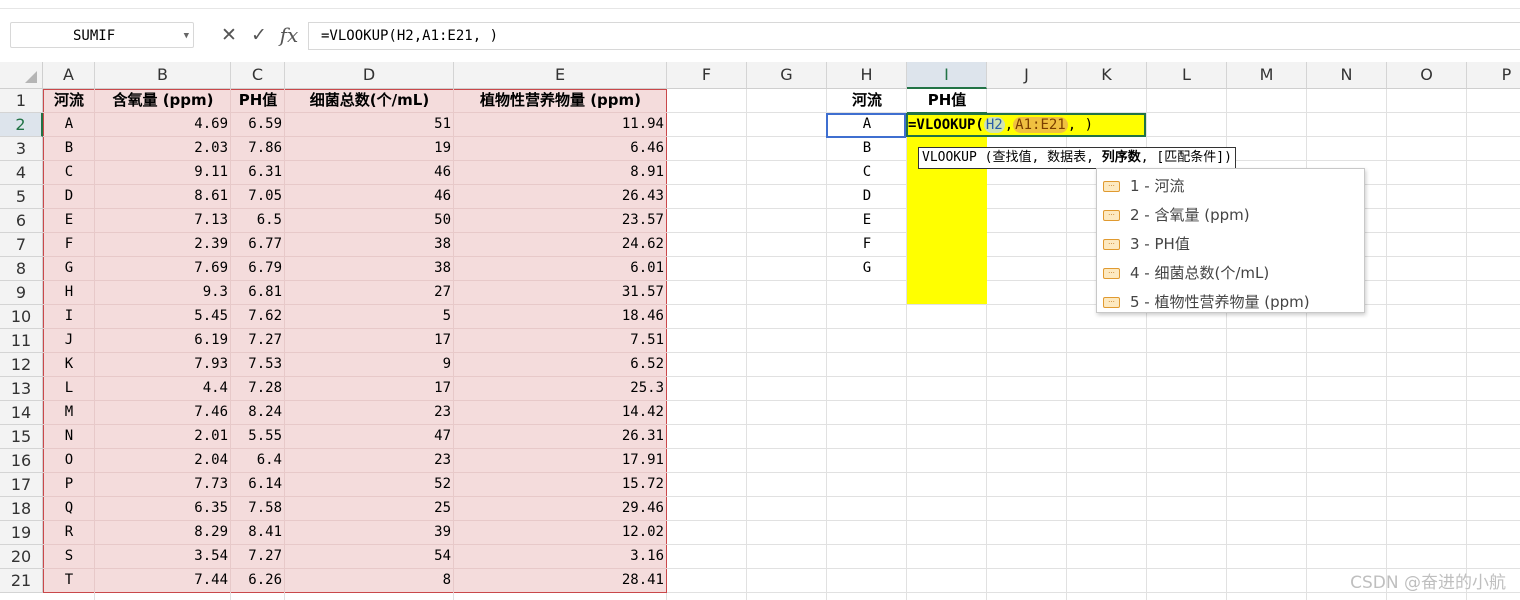 The image size is (1520, 600). I want to click on row-header-19: 19, so click(21, 533).